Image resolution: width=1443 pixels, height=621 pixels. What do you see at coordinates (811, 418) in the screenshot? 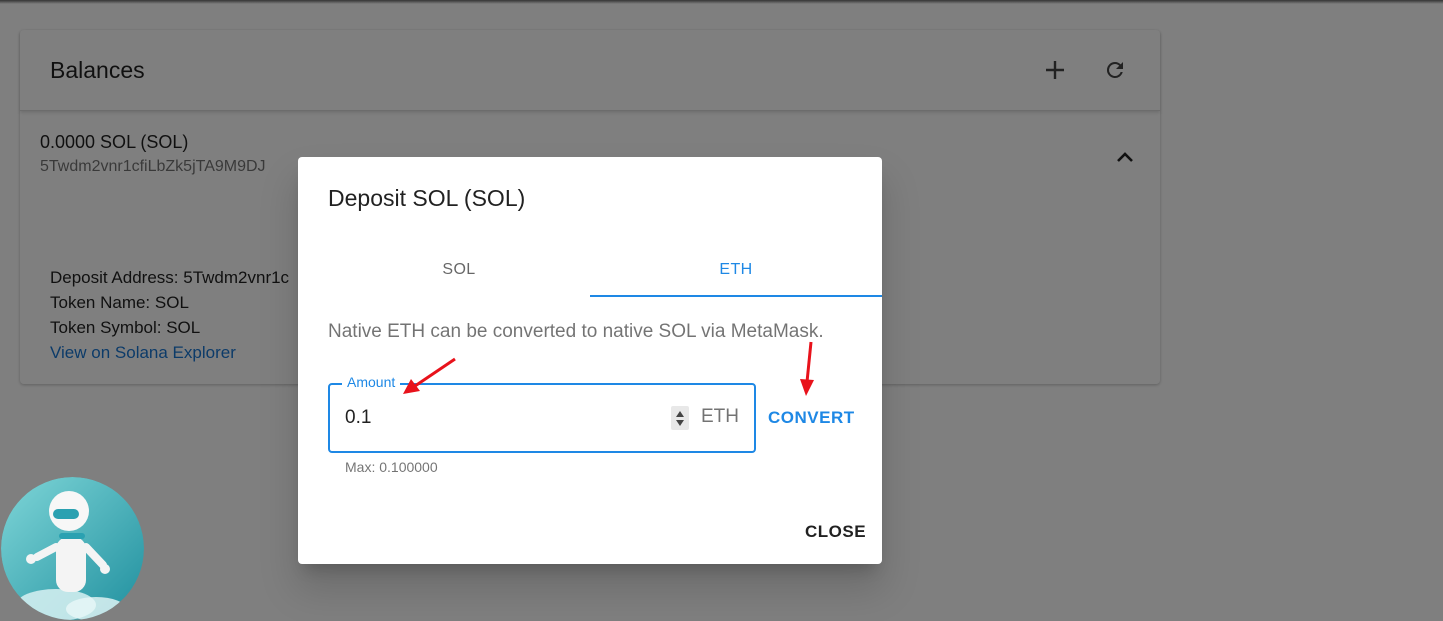
I see `convert-button: CONVERT` at bounding box center [811, 418].